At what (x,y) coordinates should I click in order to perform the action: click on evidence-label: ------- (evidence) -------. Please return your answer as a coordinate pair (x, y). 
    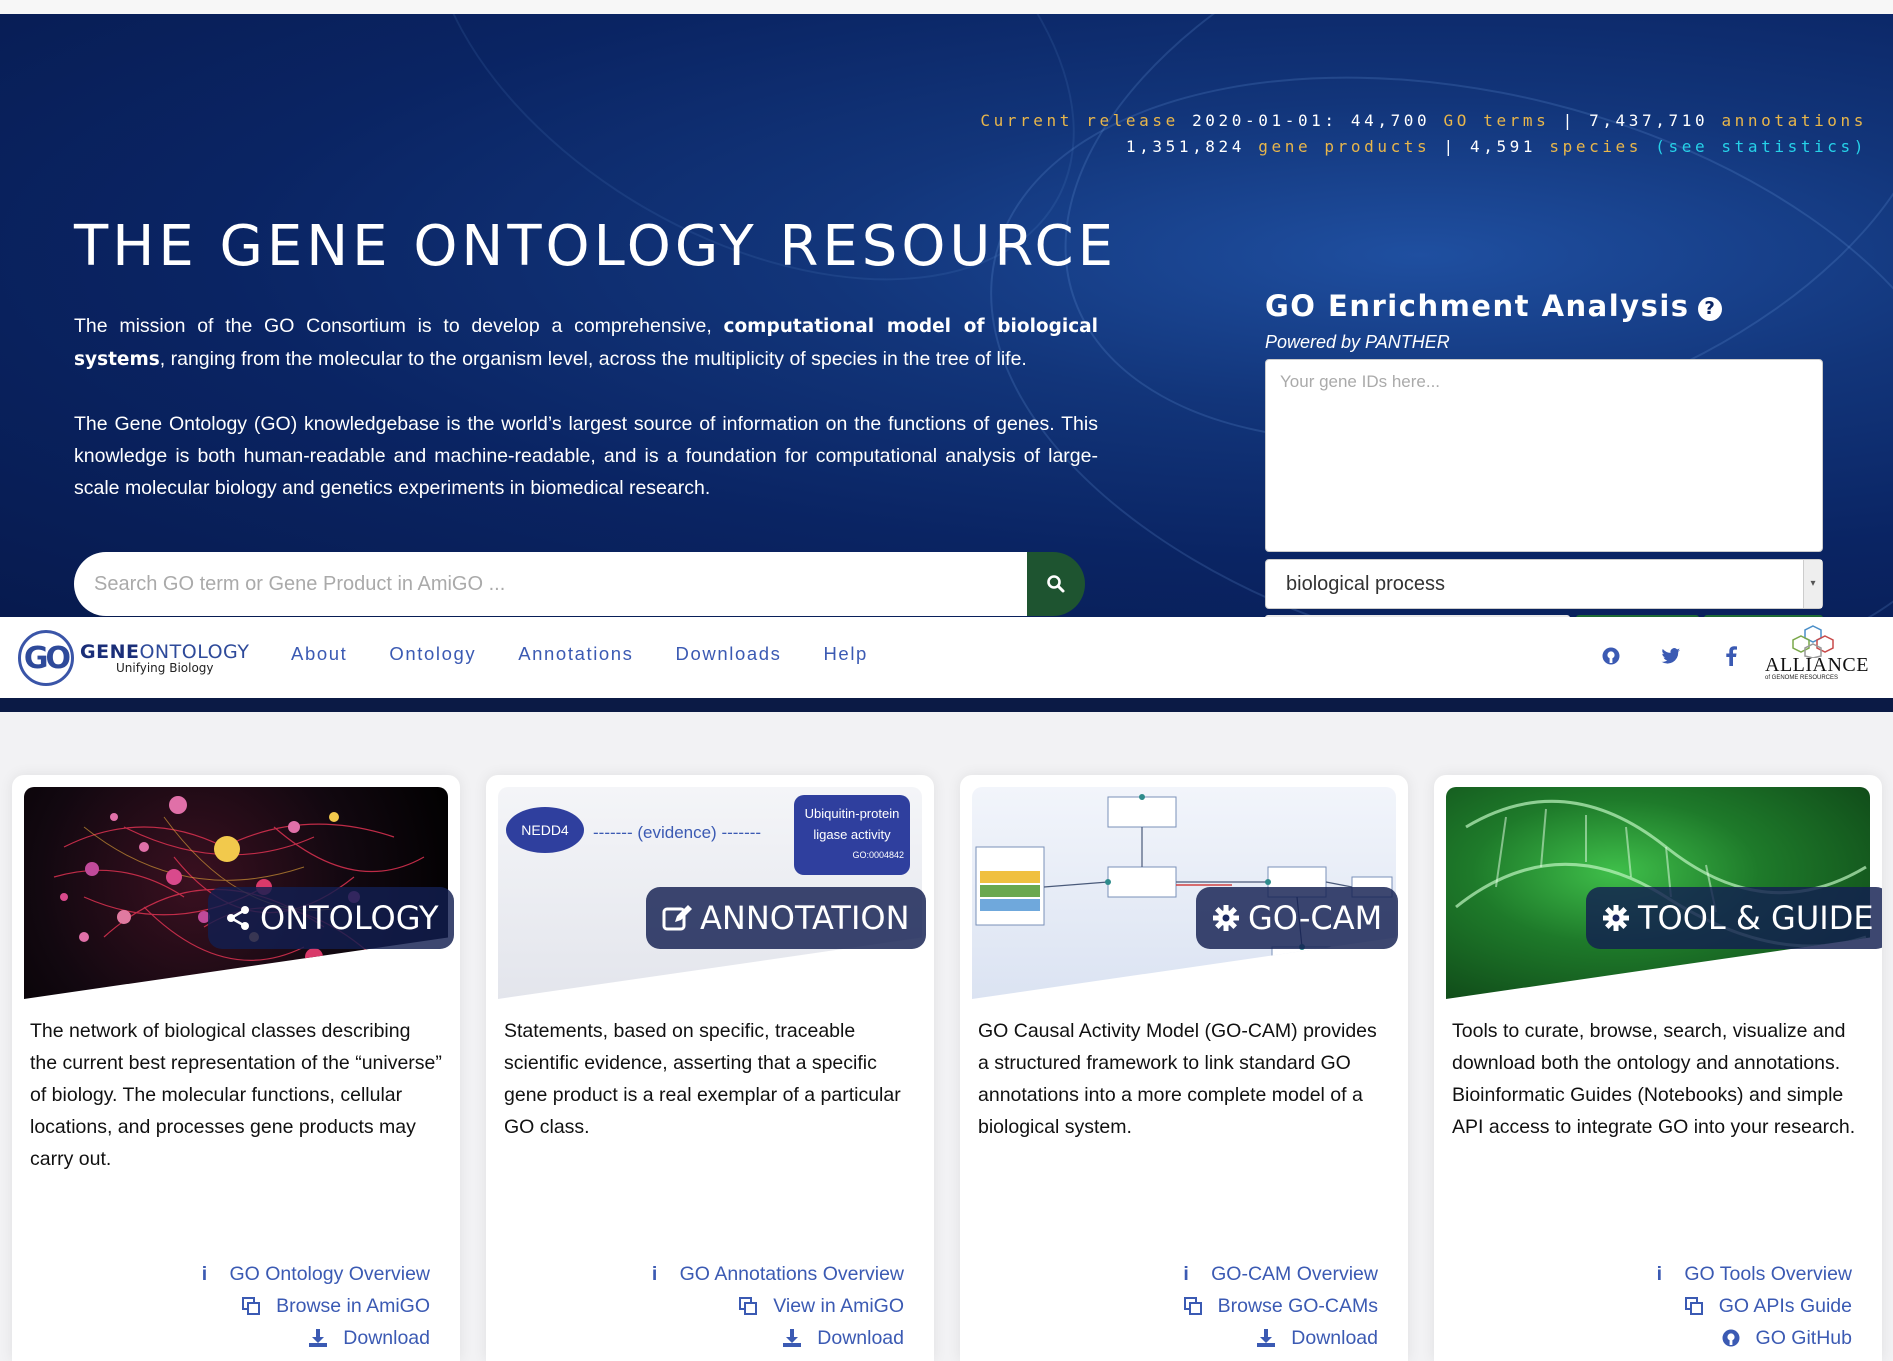
    Looking at the image, I should click on (677, 832).